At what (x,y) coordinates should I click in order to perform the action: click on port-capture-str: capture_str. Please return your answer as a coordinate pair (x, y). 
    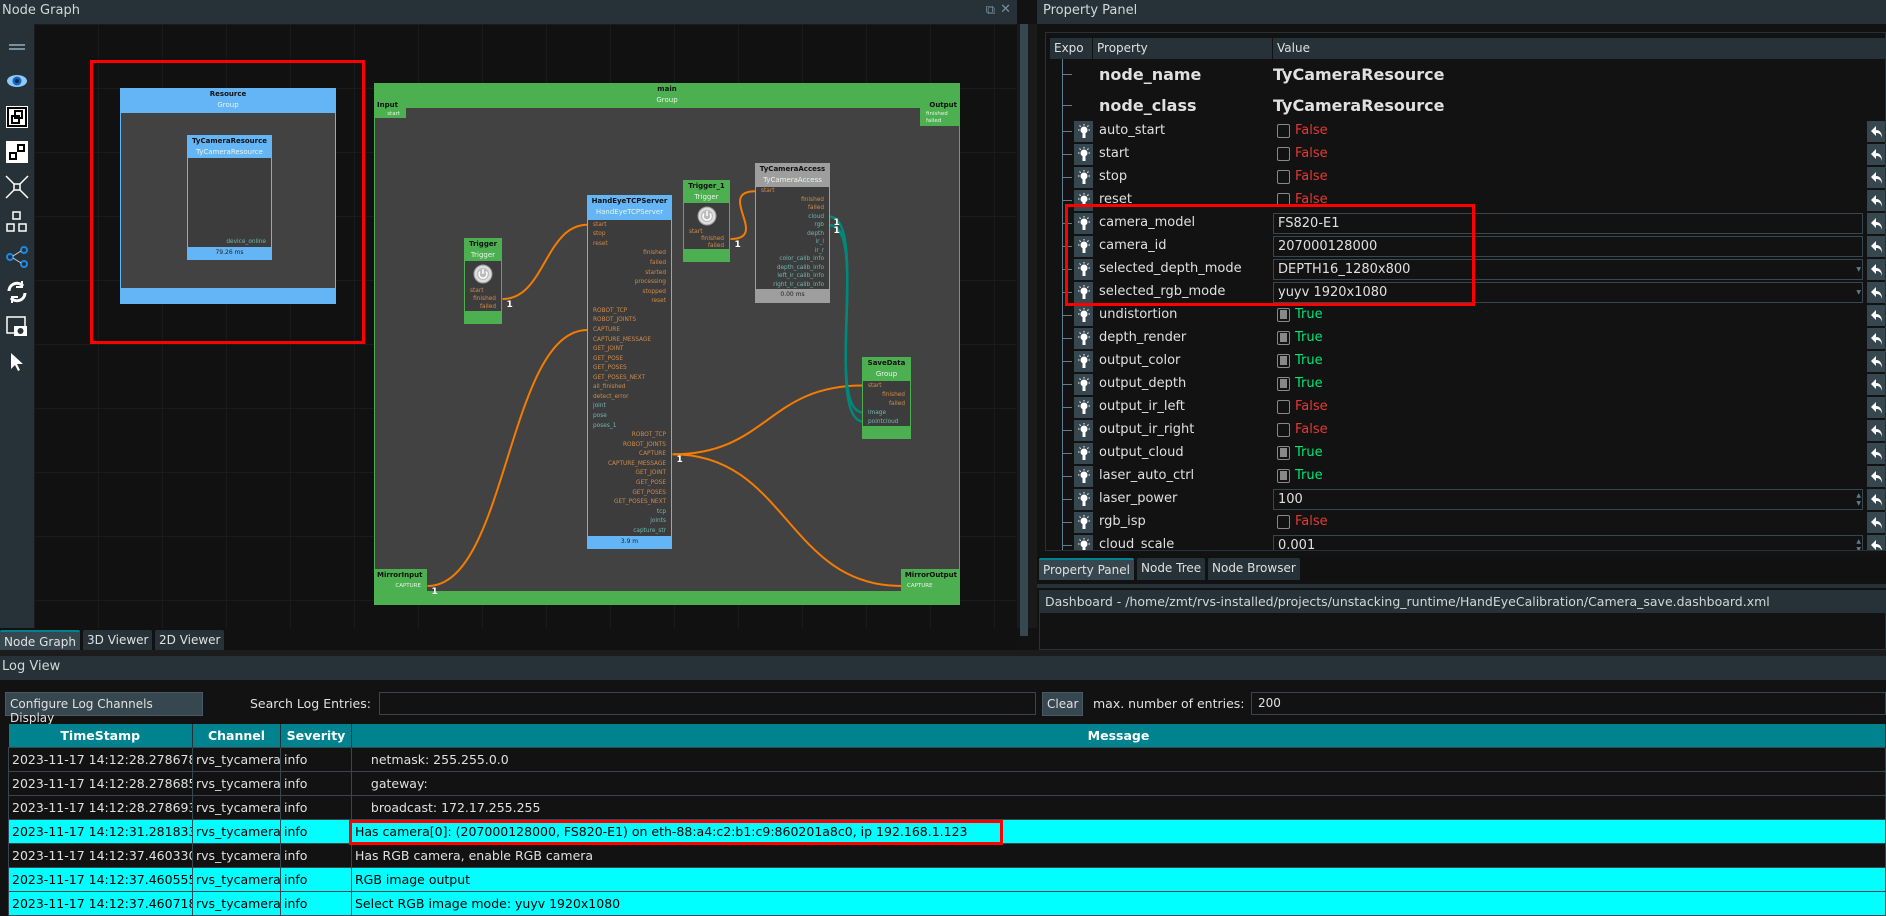
    Looking at the image, I should click on (629, 531).